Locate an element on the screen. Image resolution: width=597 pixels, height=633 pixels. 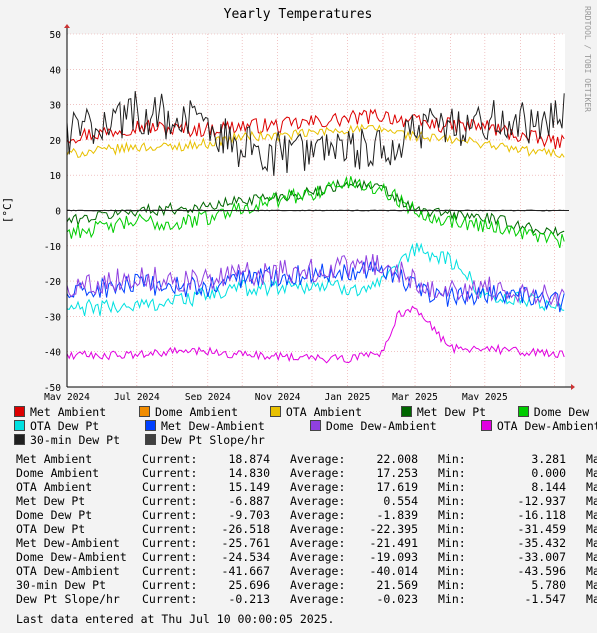
stat-name: Met Ambient is located at coordinates (54, 459).